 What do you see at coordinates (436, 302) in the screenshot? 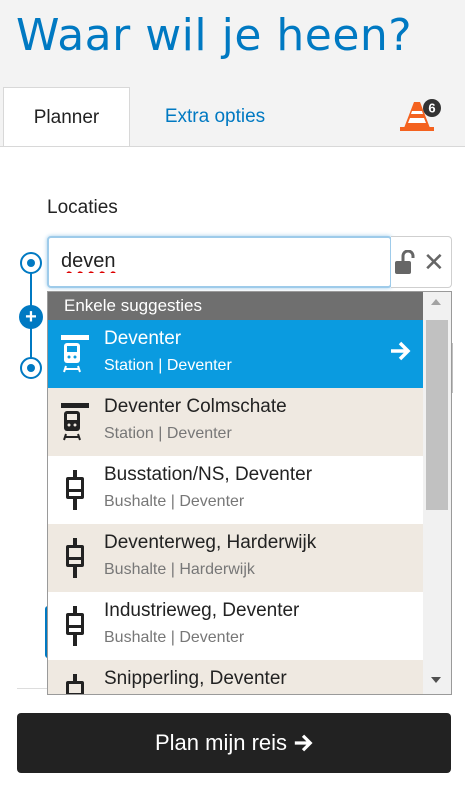
I see `scroll-up-icon` at bounding box center [436, 302].